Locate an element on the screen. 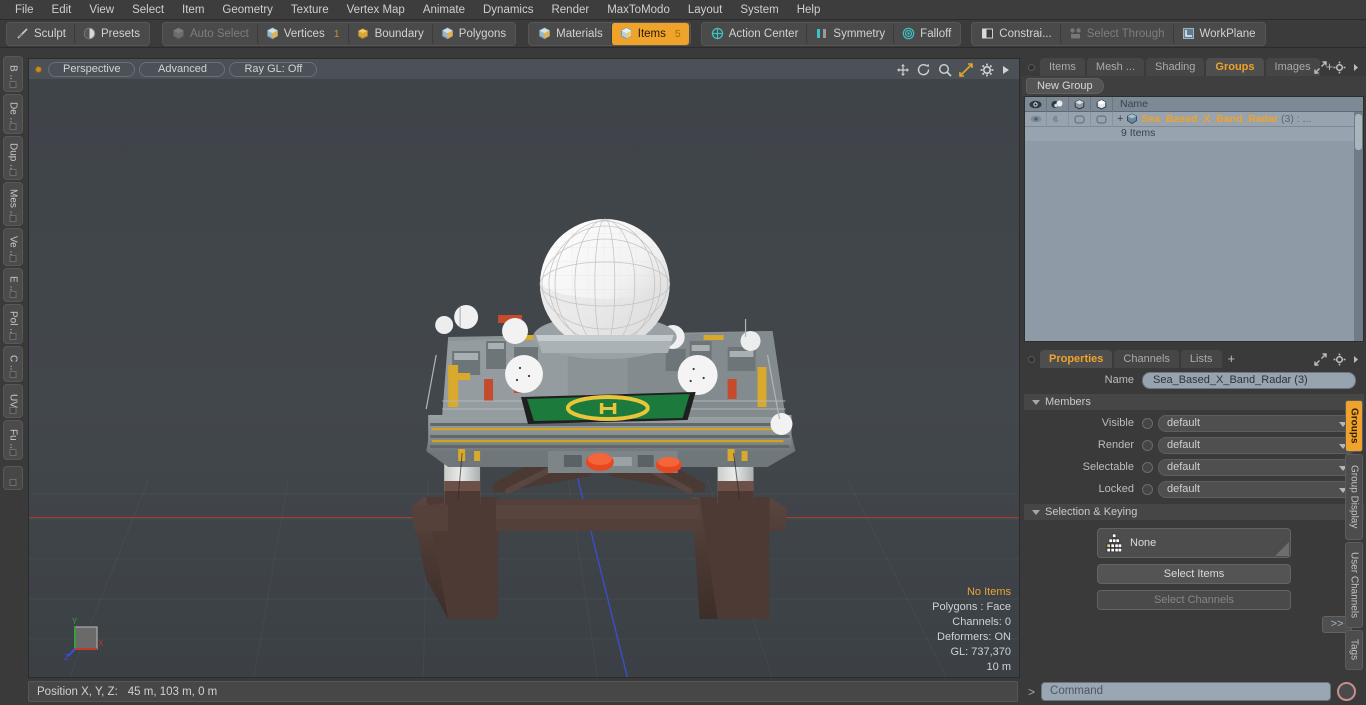 Image resolution: width=1366 pixels, height=705 pixels. render-icon is located at coordinates (1058, 104).